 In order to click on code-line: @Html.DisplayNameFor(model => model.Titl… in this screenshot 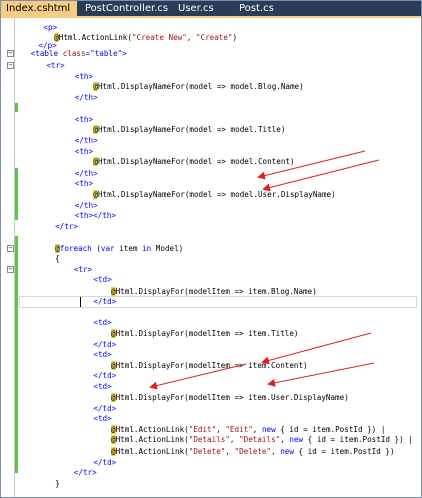, I will do `click(189, 129)`.